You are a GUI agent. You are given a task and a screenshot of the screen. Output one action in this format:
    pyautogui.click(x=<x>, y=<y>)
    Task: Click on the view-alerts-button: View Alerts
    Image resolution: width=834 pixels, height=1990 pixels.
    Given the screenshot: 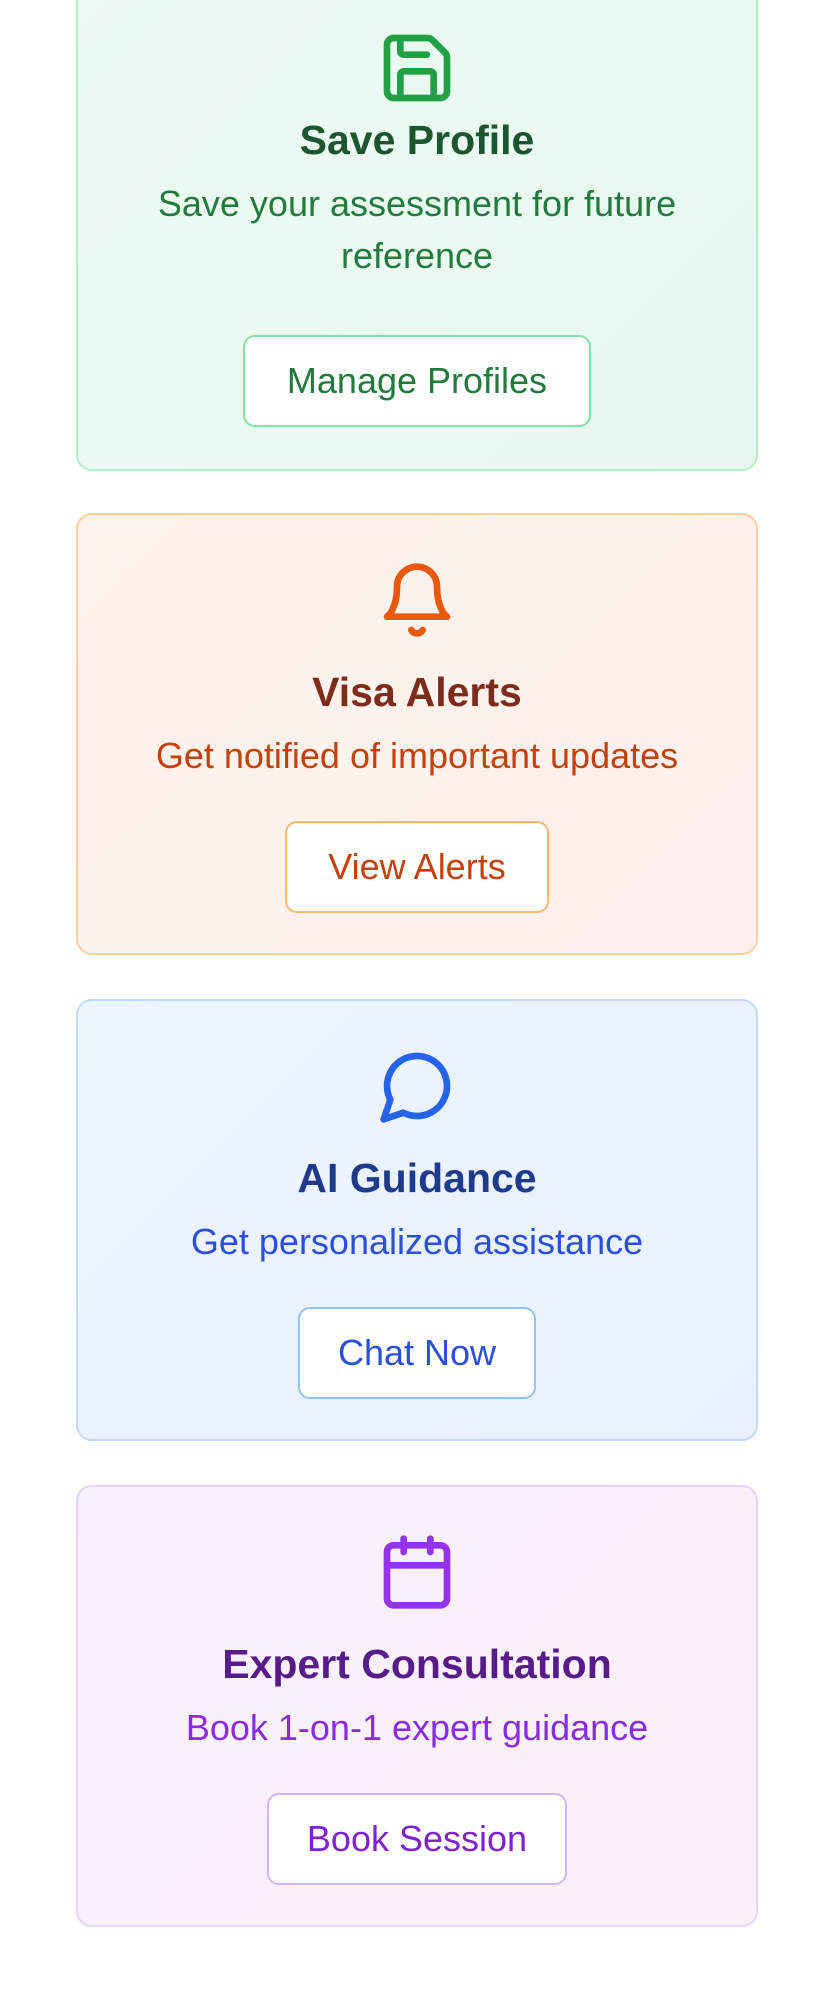 What is the action you would take?
    pyautogui.click(x=417, y=867)
    